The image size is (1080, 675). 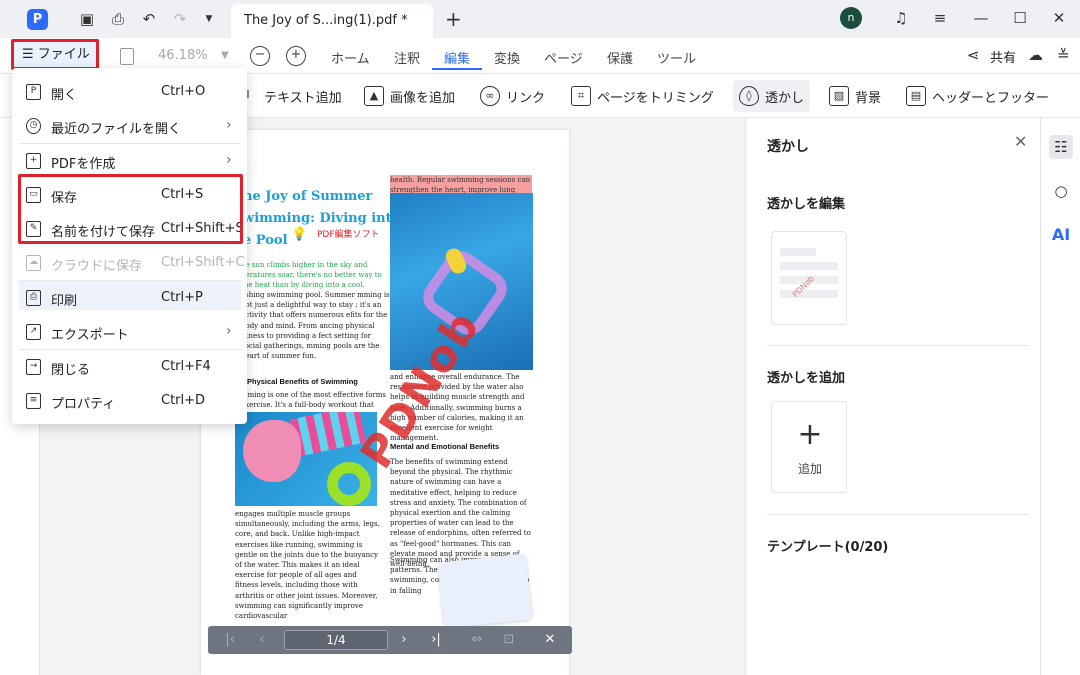 What do you see at coordinates (129, 401) in the screenshot?
I see `menu-item-properties: ≡ プロパティ Ctrl+D` at bounding box center [129, 401].